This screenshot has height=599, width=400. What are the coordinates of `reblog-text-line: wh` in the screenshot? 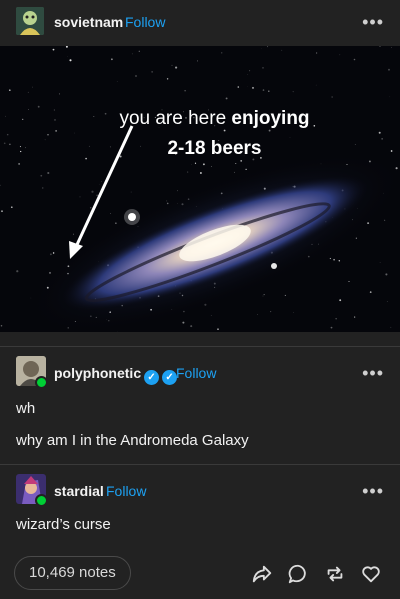 It's located at (26, 408).